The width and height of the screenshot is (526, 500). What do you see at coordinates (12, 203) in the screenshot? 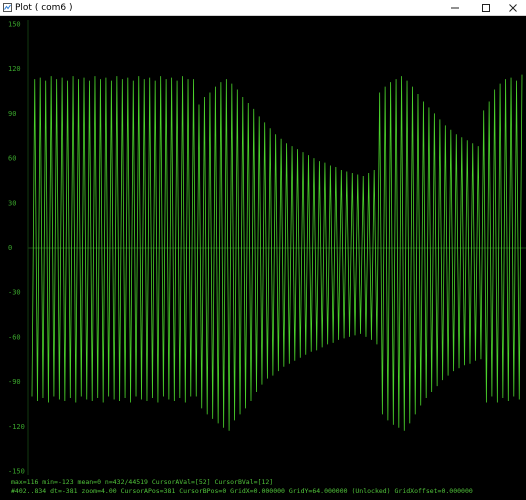
I see `y-tick-label: 30` at bounding box center [12, 203].